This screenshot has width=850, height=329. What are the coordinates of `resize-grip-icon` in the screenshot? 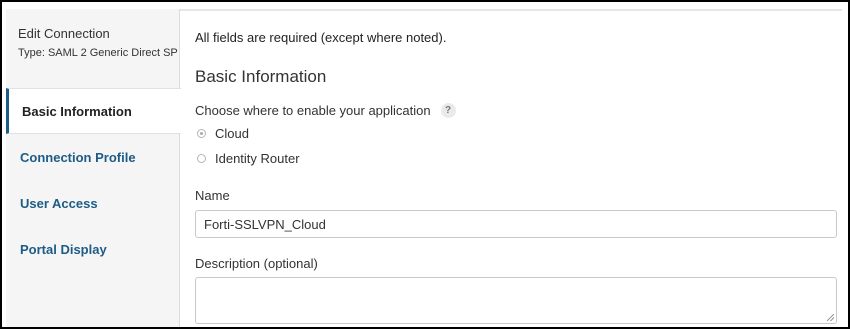 It's located at (830, 317).